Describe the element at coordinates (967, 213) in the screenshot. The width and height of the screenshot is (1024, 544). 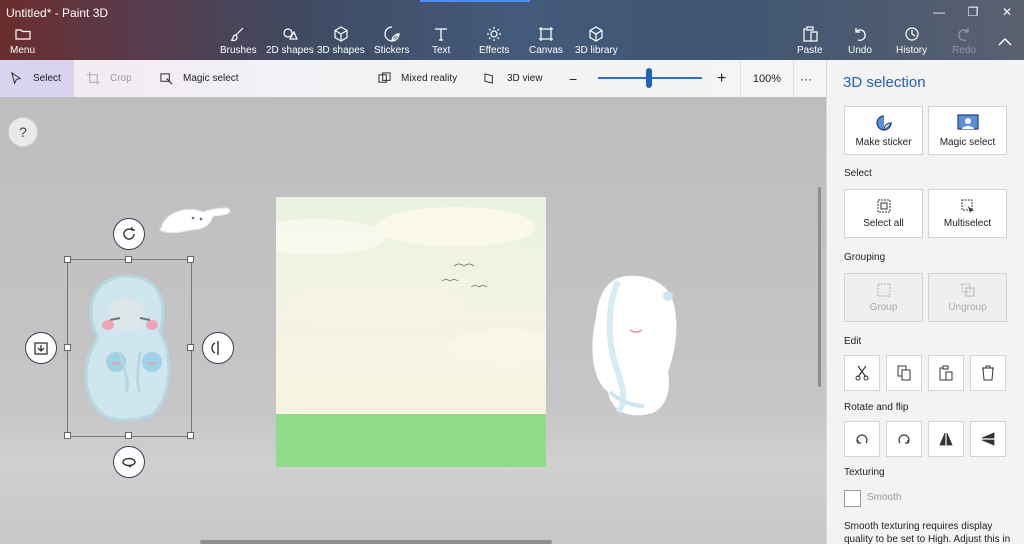
I see `multiselect-button: Multiselect` at that location.